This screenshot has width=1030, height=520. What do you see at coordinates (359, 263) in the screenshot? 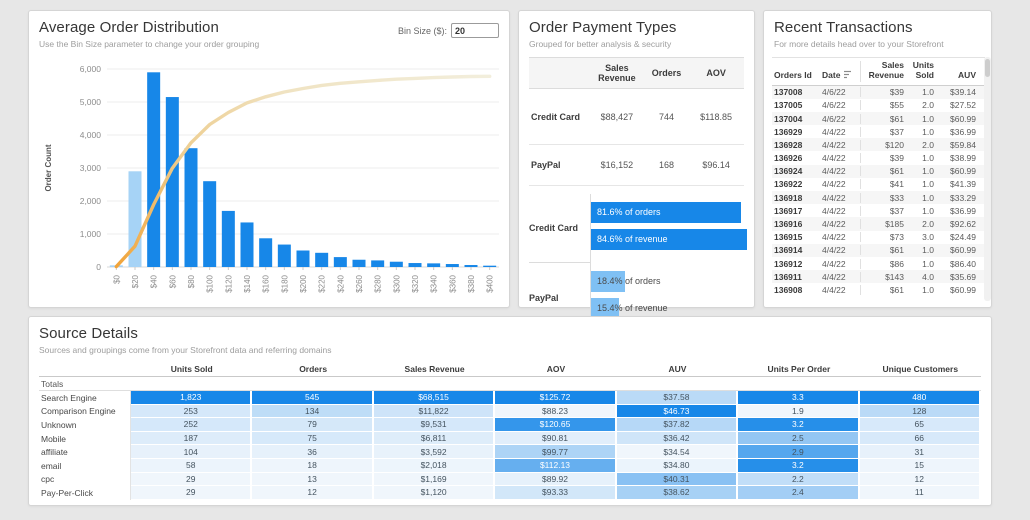
I see `histogram-bar-$260` at bounding box center [359, 263].